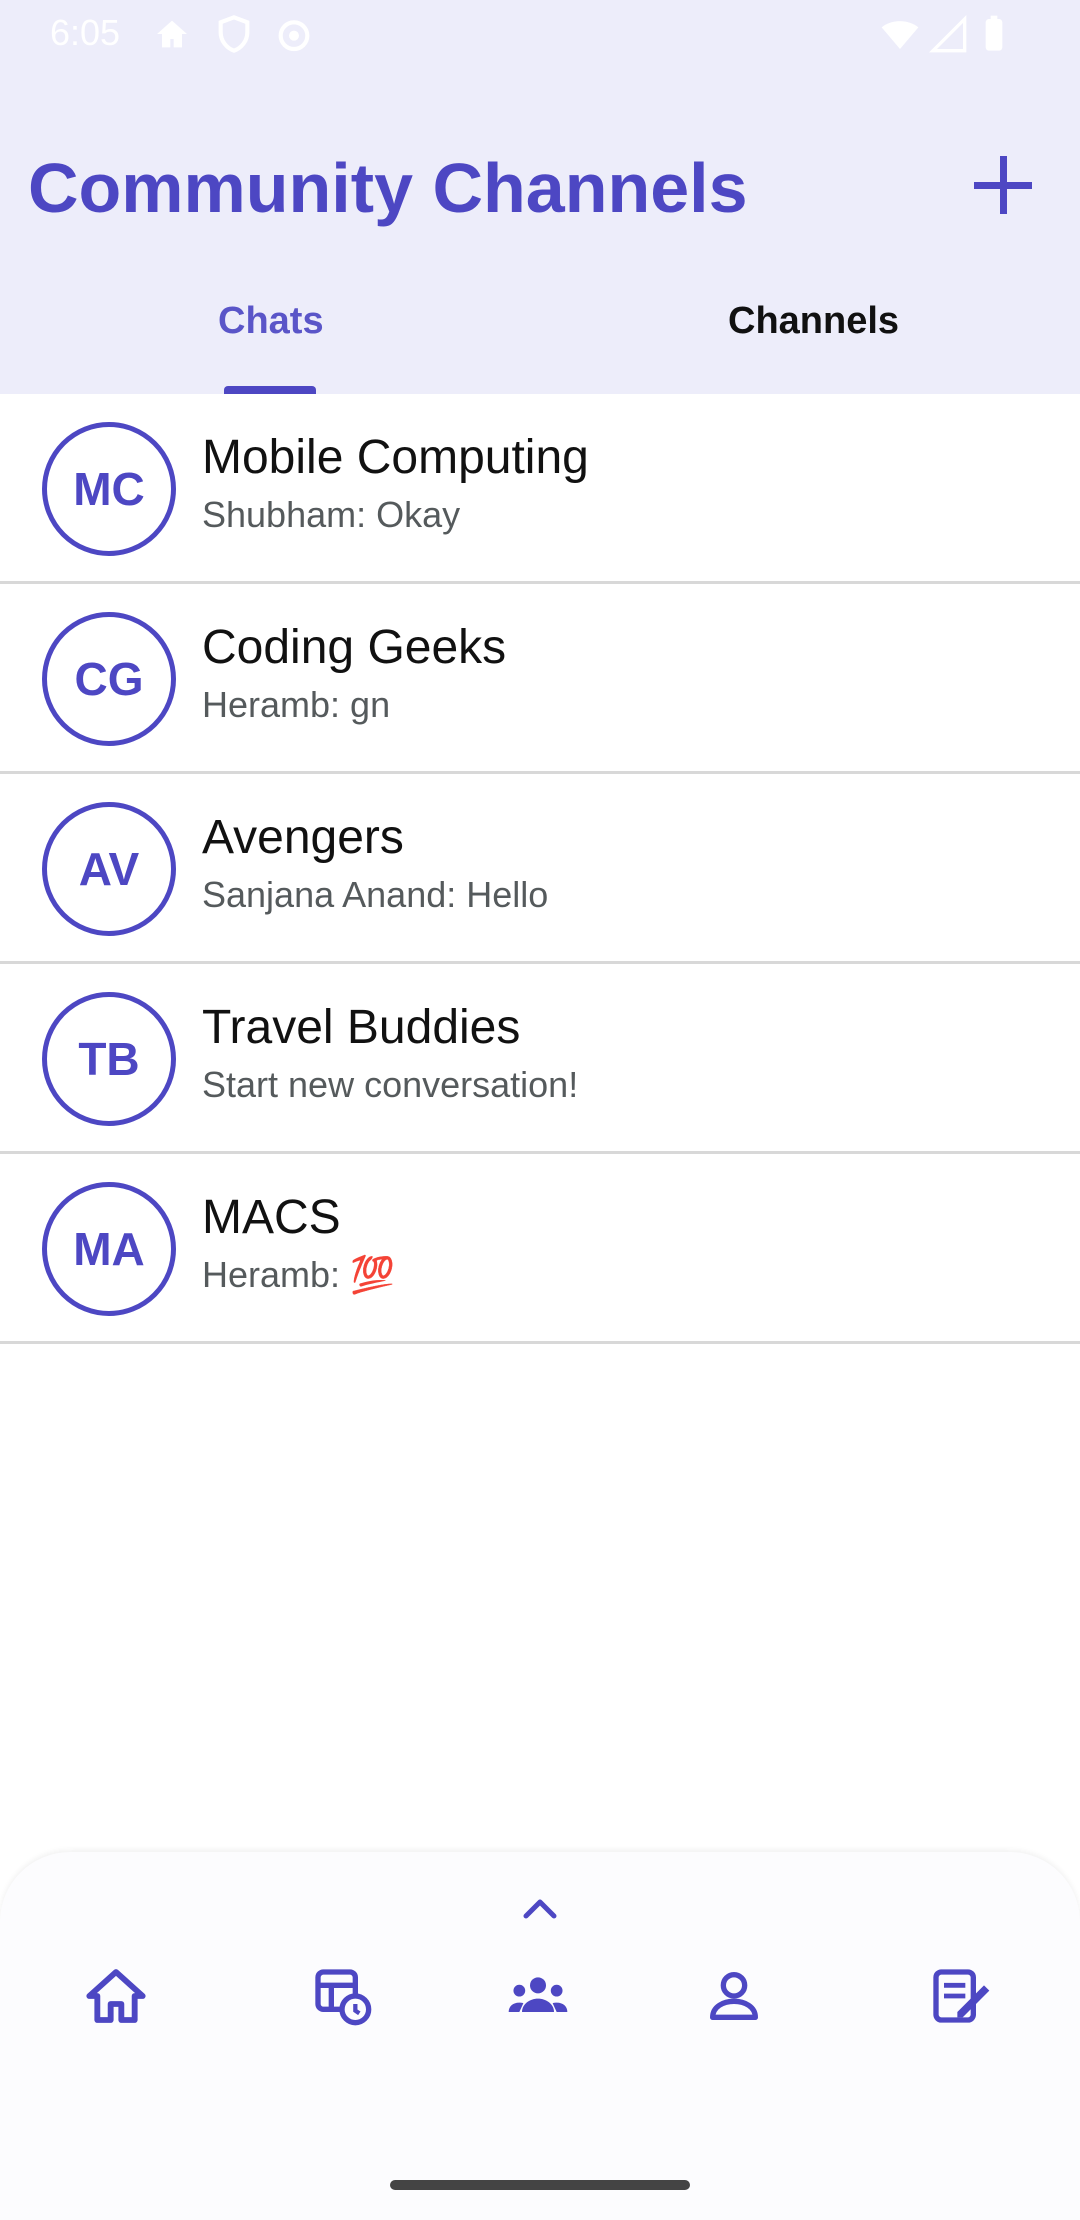 The height and width of the screenshot is (2220, 1080). I want to click on selected-tab-indicator, so click(270, 390).